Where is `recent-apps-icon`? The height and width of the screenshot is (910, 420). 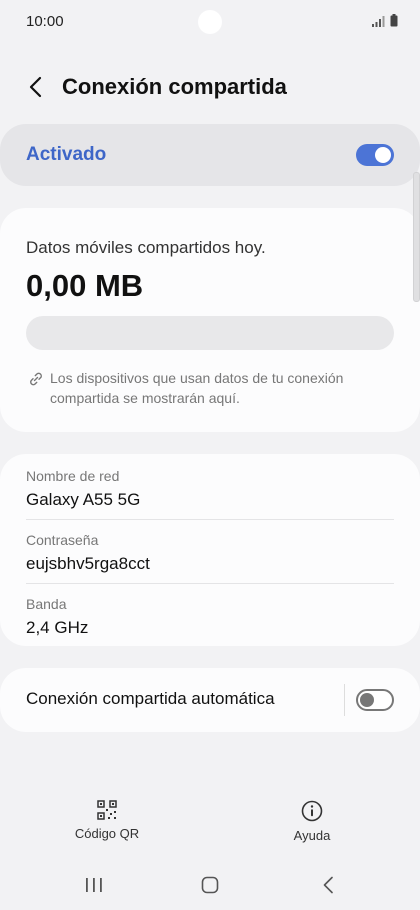 recent-apps-icon is located at coordinates (94, 885).